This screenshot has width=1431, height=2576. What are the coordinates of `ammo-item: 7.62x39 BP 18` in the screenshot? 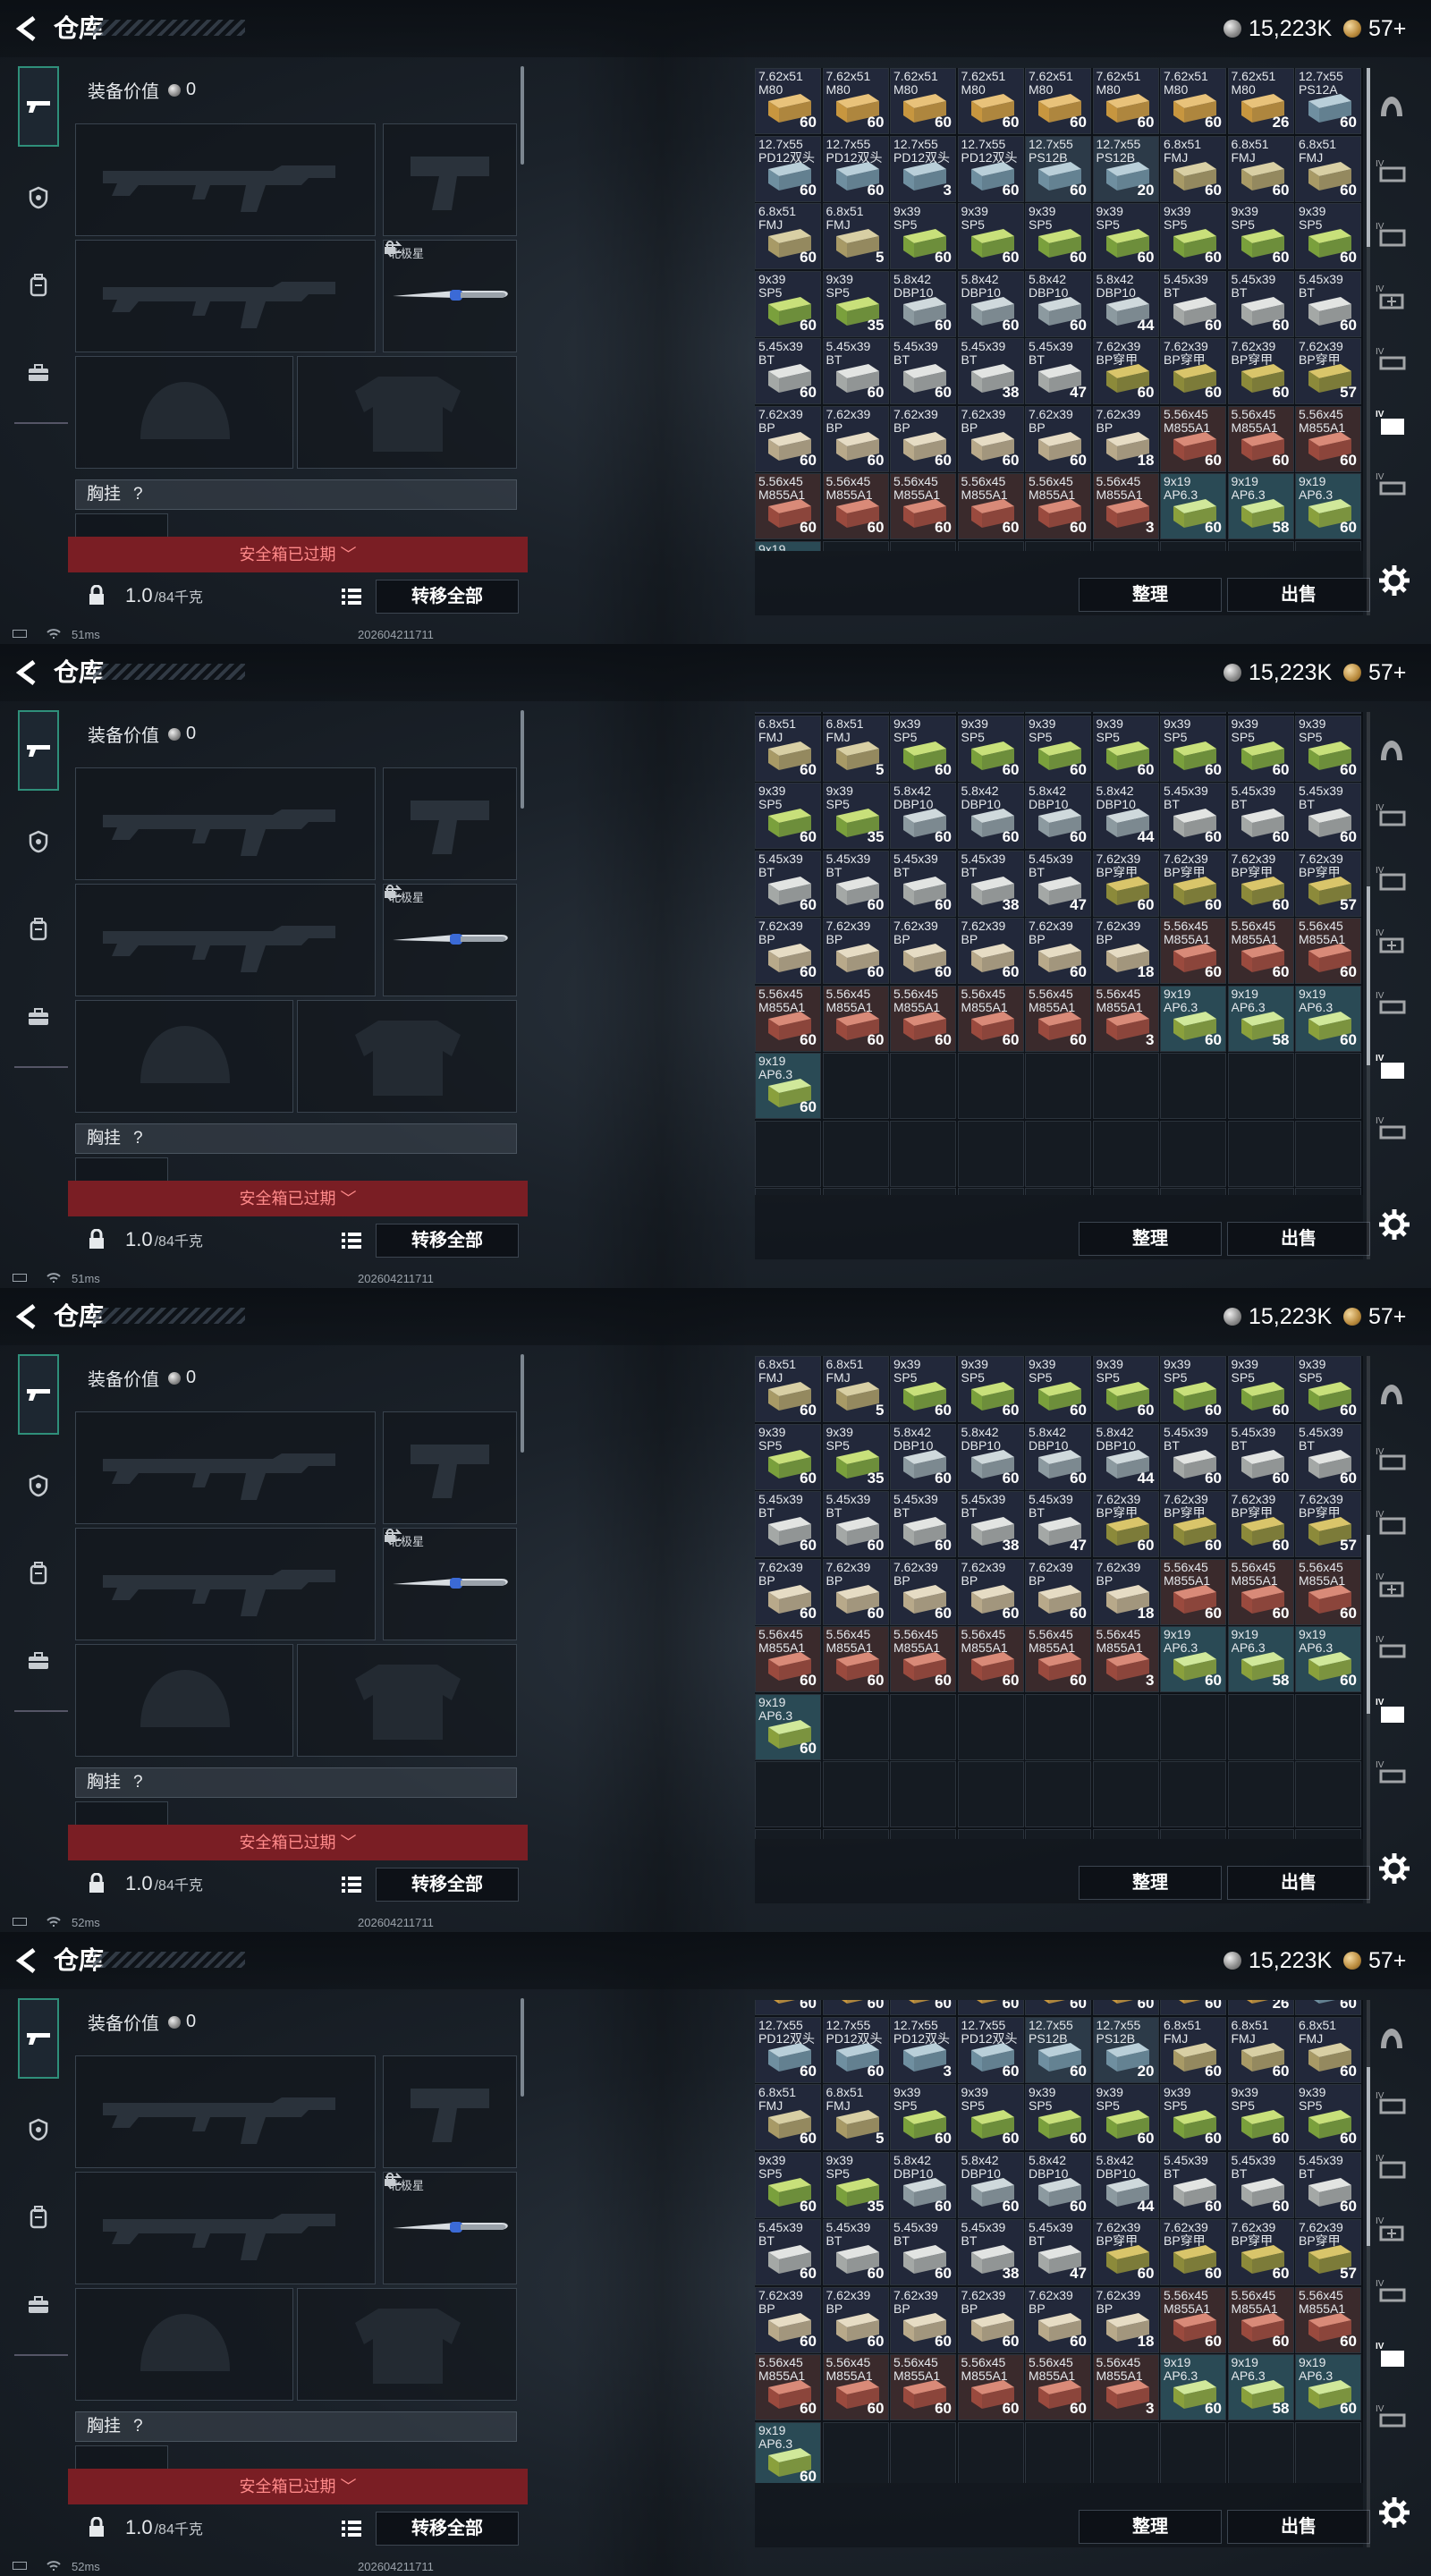 It's located at (1125, 951).